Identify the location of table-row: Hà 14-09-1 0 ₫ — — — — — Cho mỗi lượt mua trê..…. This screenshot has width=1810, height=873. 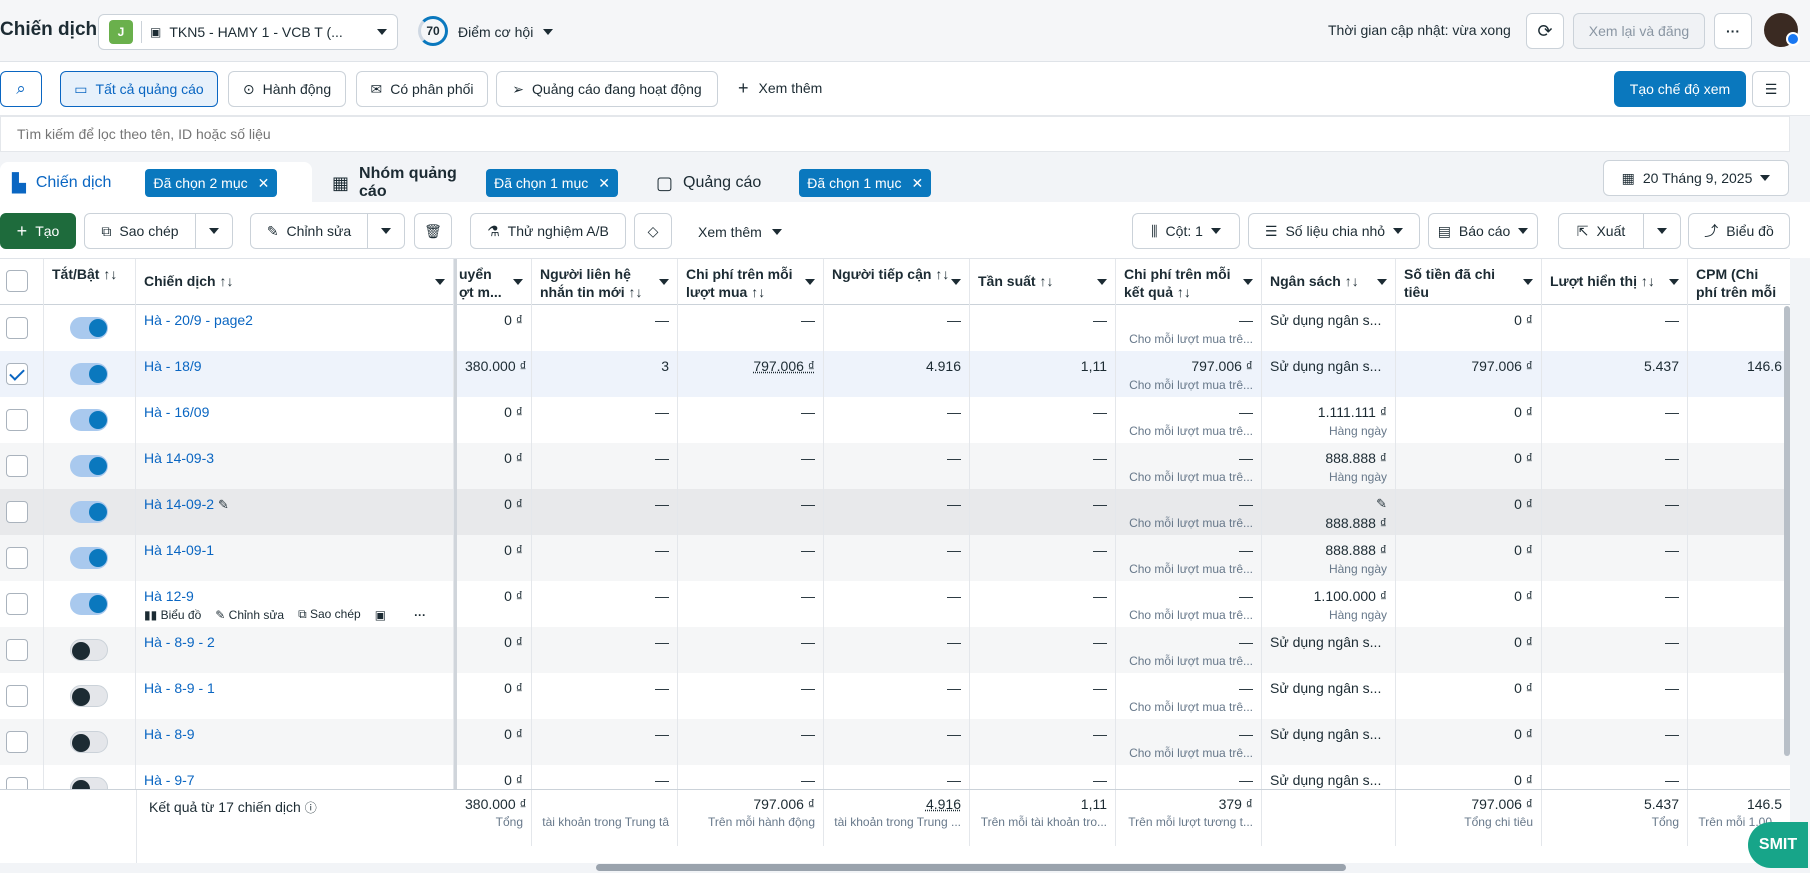
(895, 558).